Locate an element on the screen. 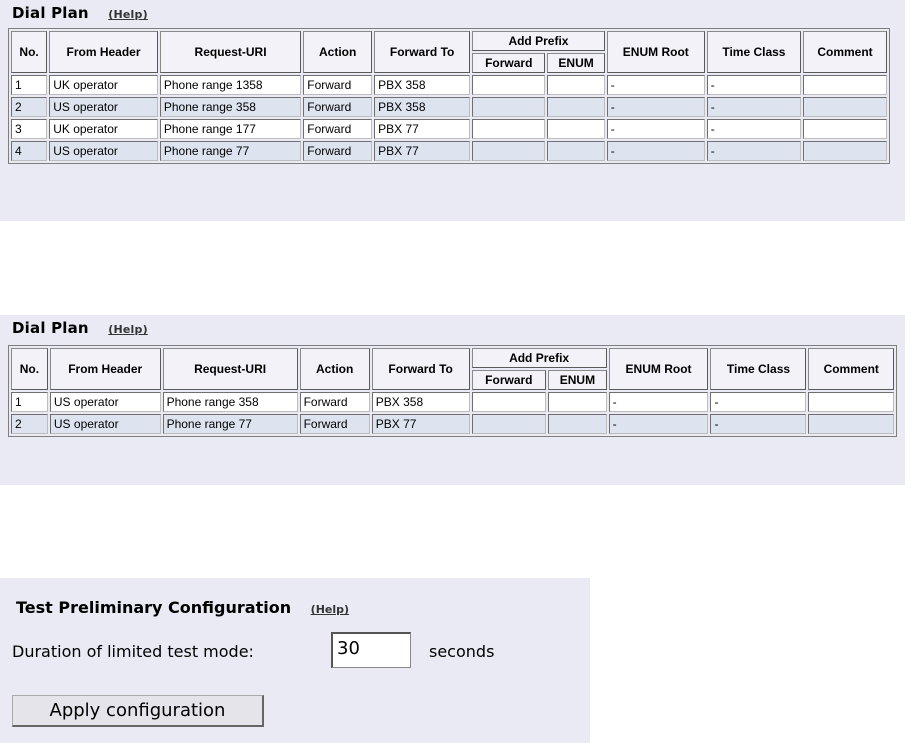 Image resolution: width=911 pixels, height=743 pixels. col-enum-root-header: ENUM Root is located at coordinates (658, 369).